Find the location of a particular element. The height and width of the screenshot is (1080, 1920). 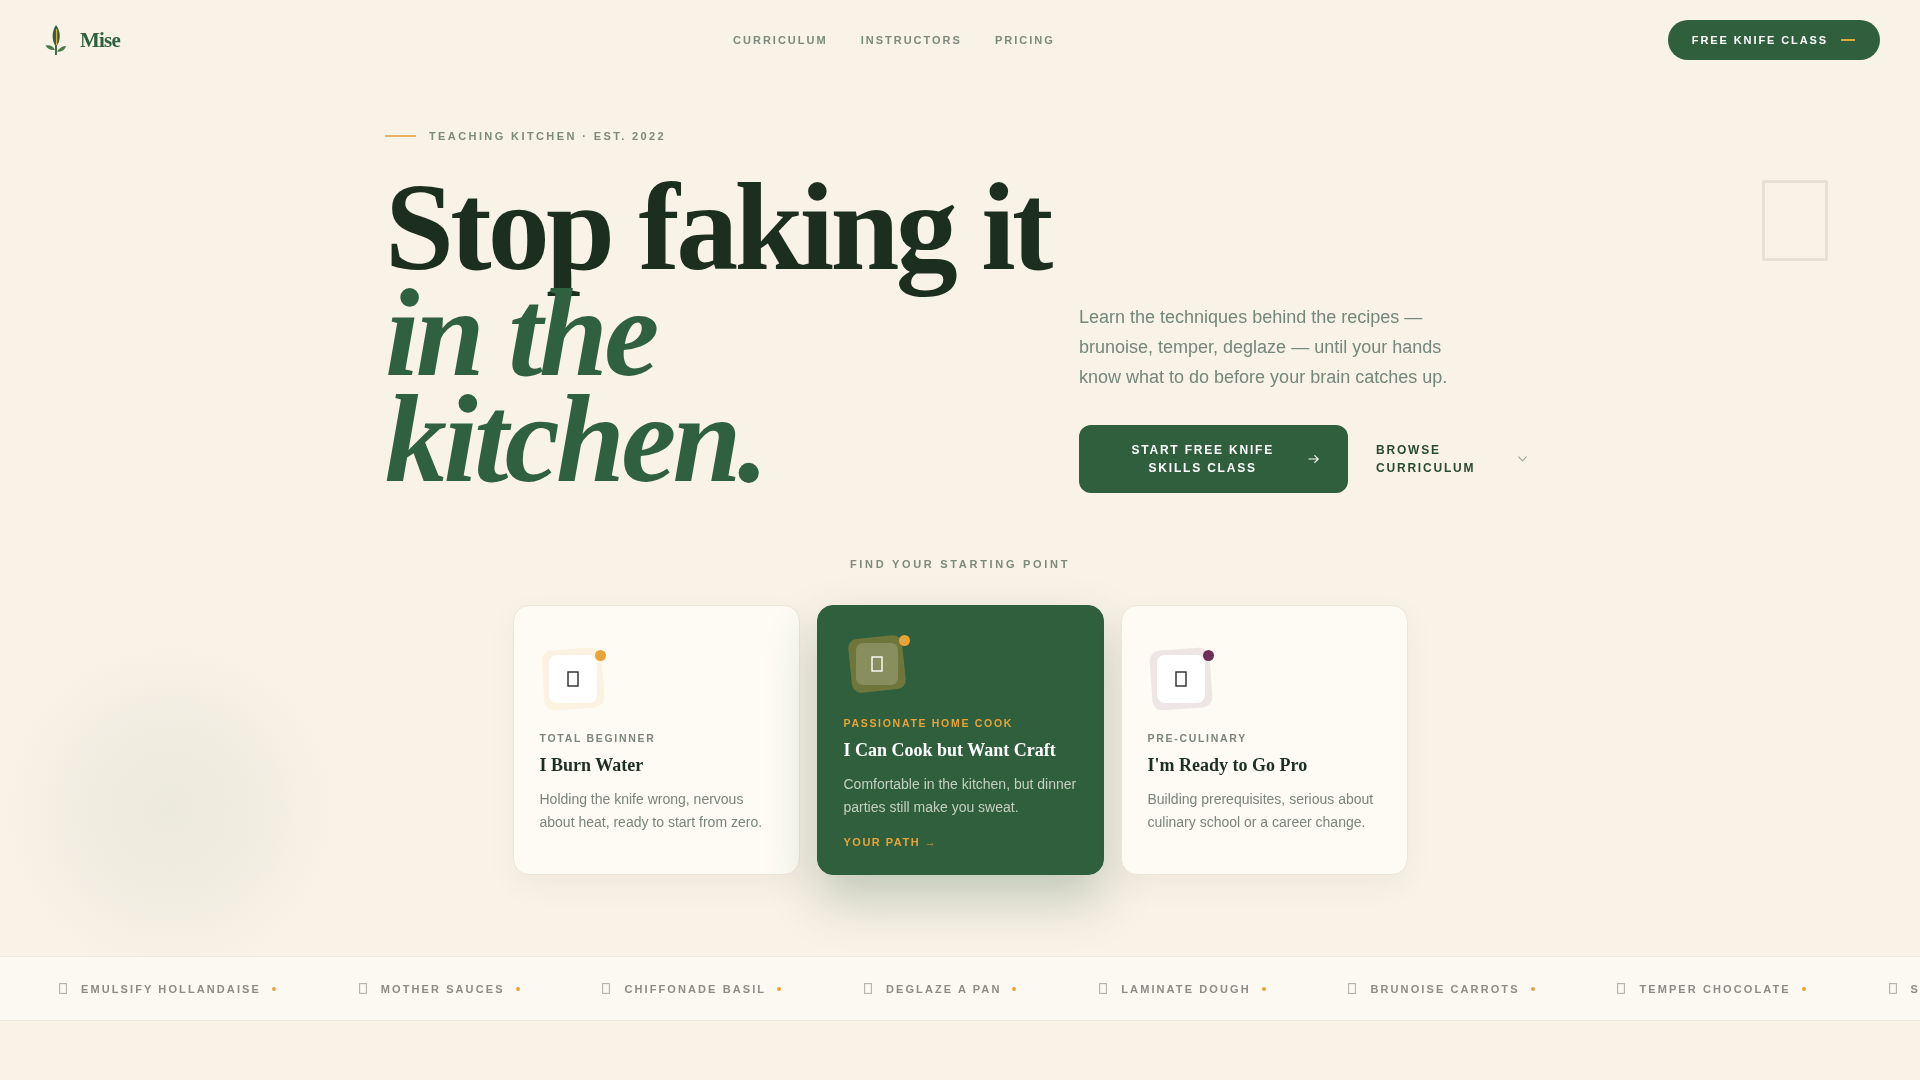

card-description: Building prerequisites, serious about culinary school or a career change. is located at coordinates (1261, 811).